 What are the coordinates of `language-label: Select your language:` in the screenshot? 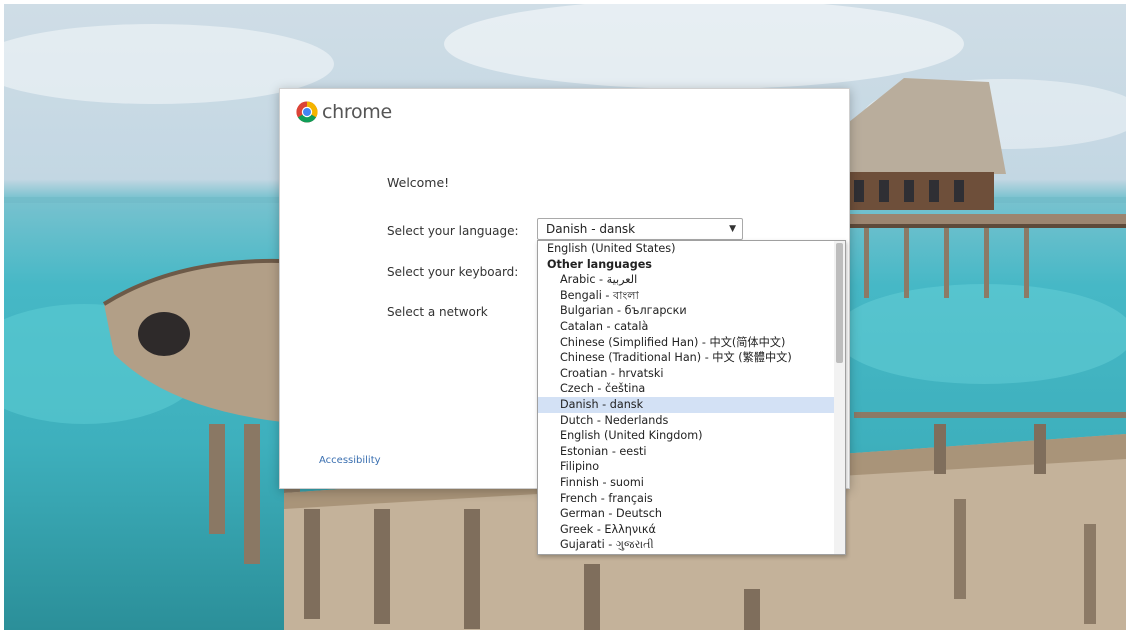 It's located at (453, 231).